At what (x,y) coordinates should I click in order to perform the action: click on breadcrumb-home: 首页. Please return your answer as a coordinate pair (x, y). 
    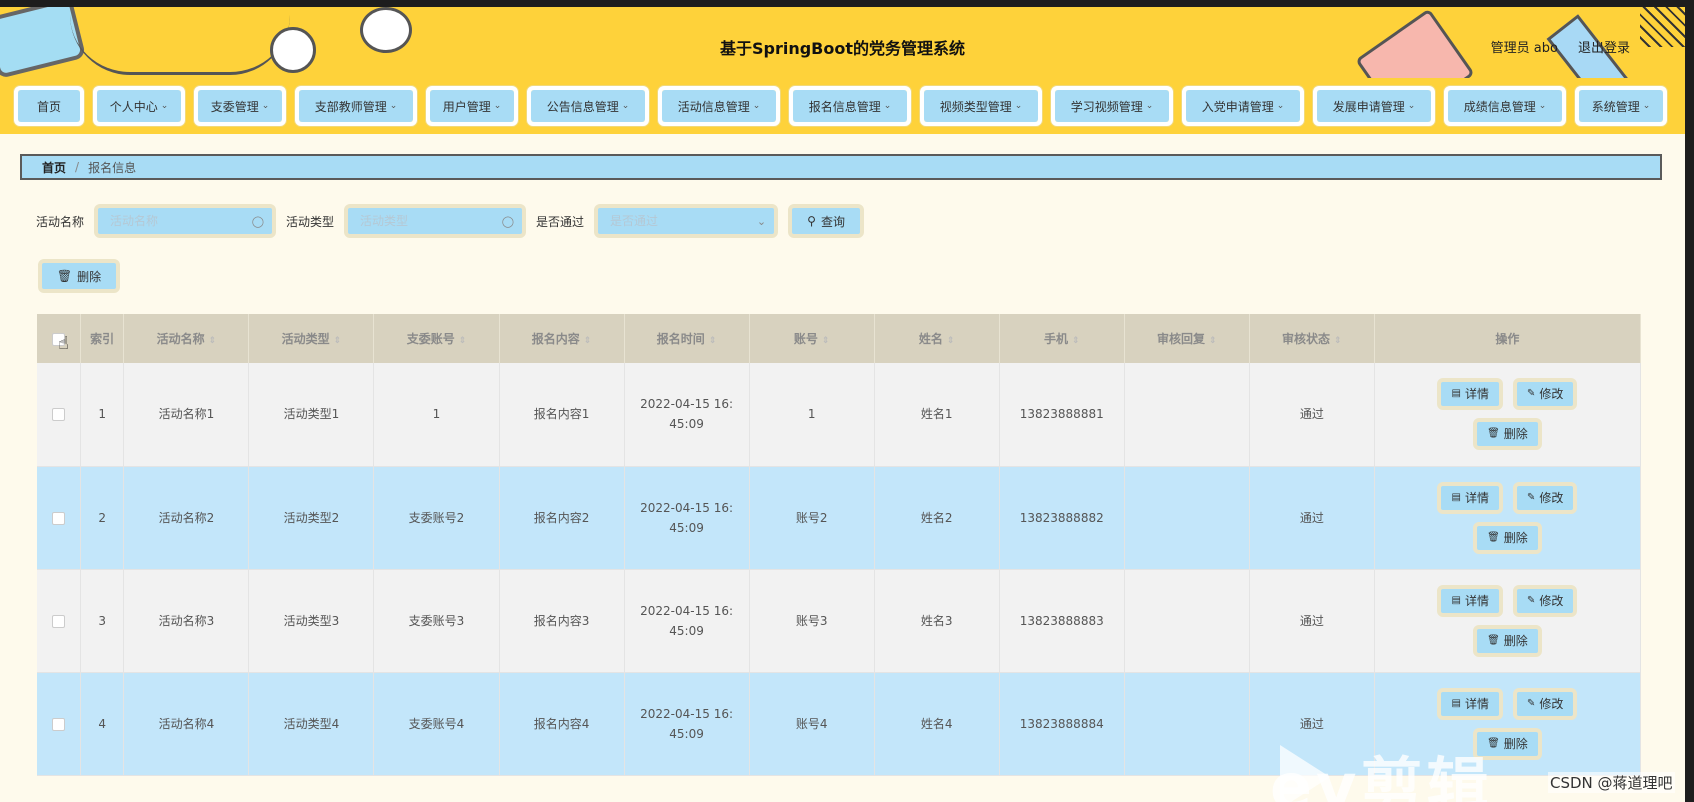
    Looking at the image, I should click on (54, 167).